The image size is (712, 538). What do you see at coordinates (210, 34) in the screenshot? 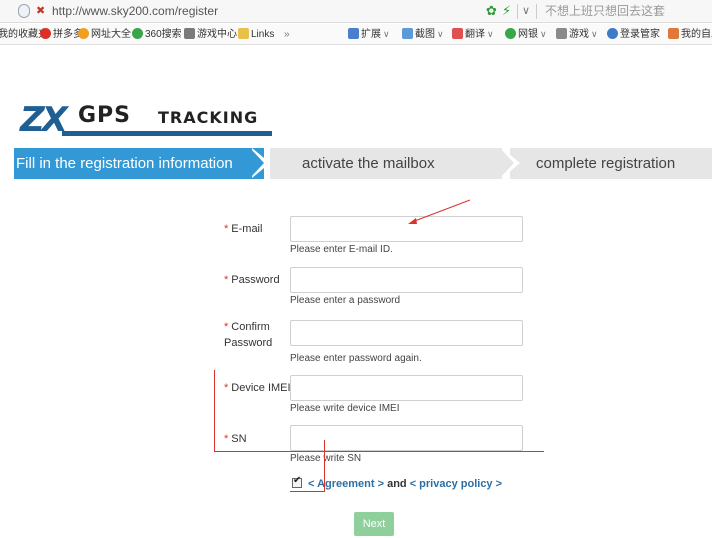
I see `favorite-item: 游戏中心` at bounding box center [210, 34].